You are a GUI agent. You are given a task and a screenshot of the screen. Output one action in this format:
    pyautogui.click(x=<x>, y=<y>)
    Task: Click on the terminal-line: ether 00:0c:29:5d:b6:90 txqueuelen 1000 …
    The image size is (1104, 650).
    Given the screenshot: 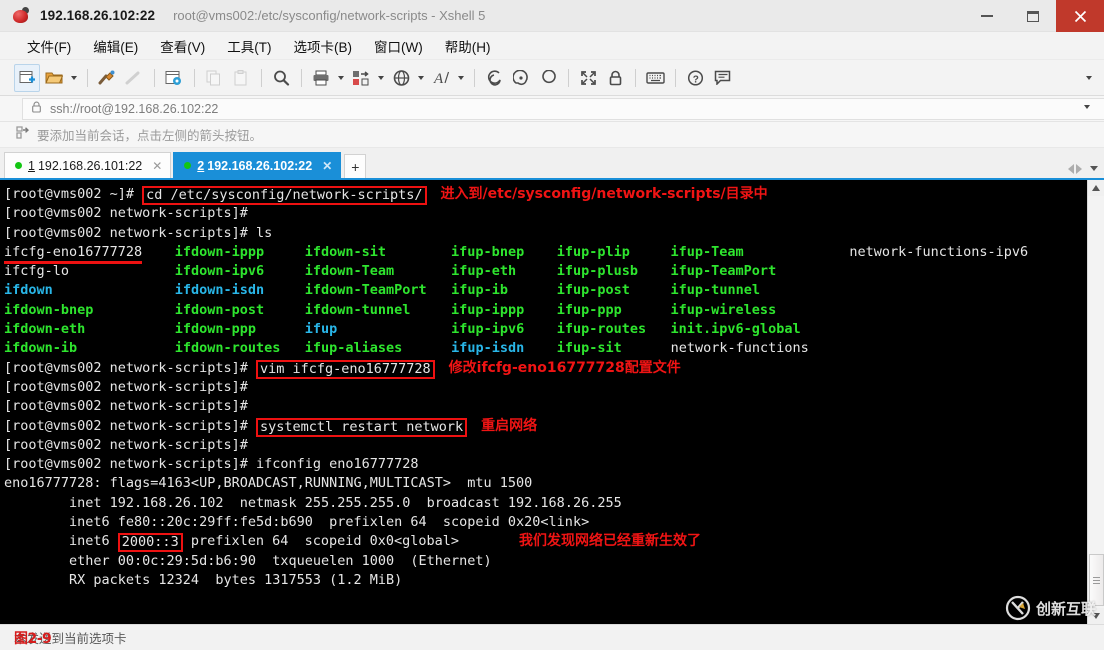 What is the action you would take?
    pyautogui.click(x=248, y=560)
    